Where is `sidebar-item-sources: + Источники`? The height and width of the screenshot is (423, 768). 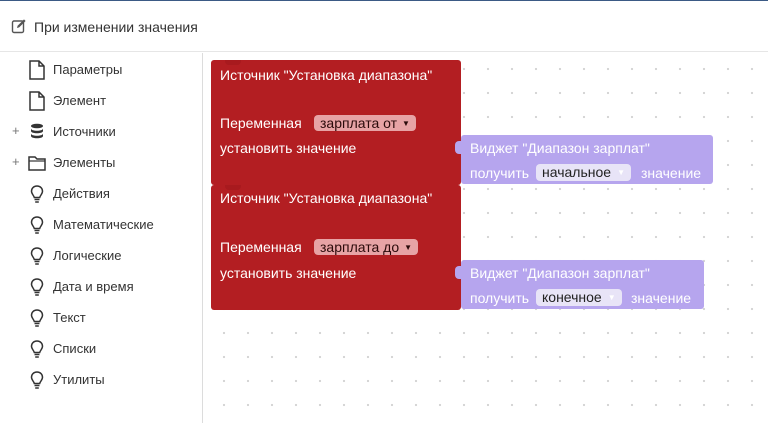
sidebar-item-sources: + Источники is located at coordinates (100, 132).